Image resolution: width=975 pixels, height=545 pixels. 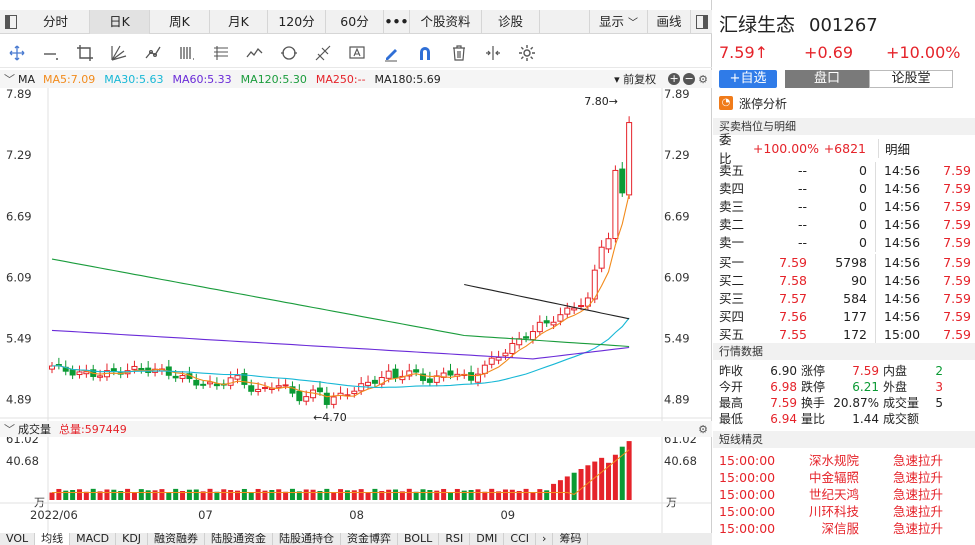 I want to click on signal-row: 15:00:00 川环科技 急速拉升, so click(x=844, y=511).